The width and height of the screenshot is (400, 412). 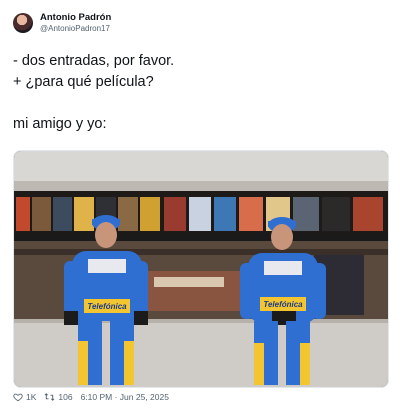 What do you see at coordinates (49, 397) in the screenshot?
I see `retweet-icon` at bounding box center [49, 397].